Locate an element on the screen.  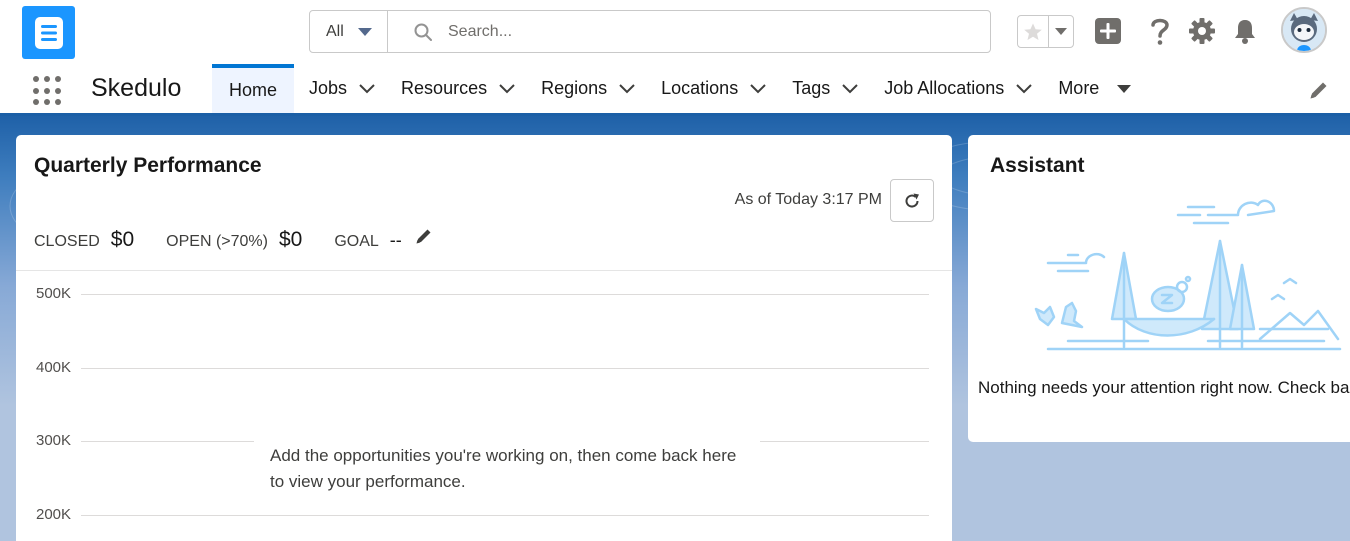
nav-tab-tags: Tags is located at coordinates (818, 88).